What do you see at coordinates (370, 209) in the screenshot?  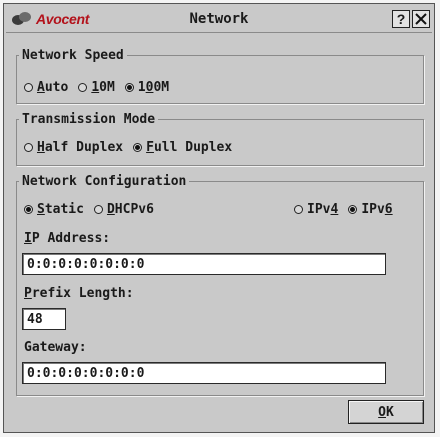 I see `ipv6-radio: IPv 6` at bounding box center [370, 209].